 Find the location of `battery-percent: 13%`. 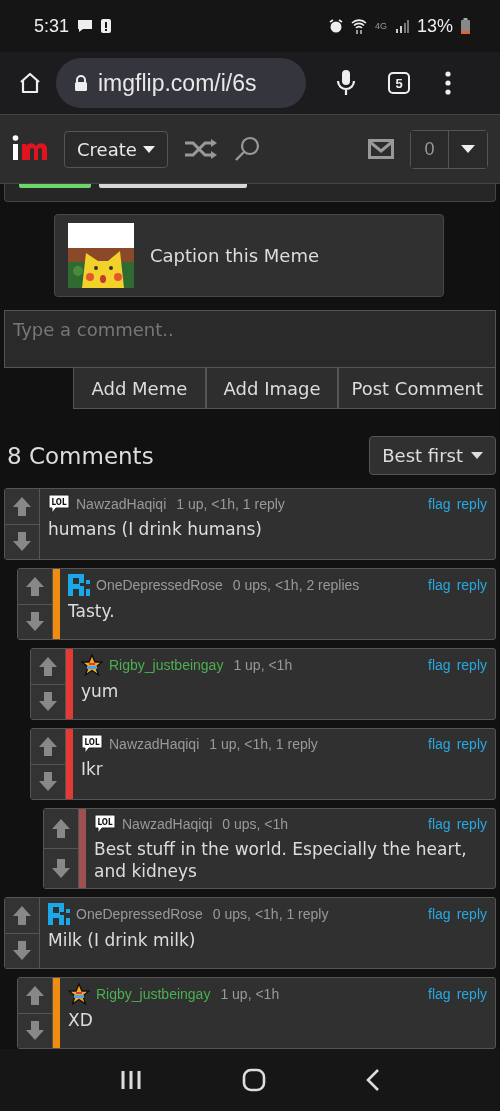

battery-percent: 13% is located at coordinates (434, 26).